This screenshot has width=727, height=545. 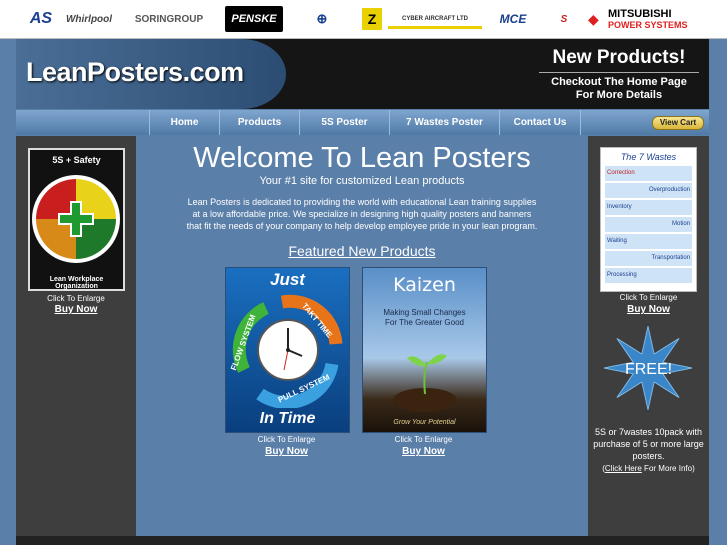 I want to click on right-click-to-enlarge: Click To Enlarge, so click(x=648, y=297).